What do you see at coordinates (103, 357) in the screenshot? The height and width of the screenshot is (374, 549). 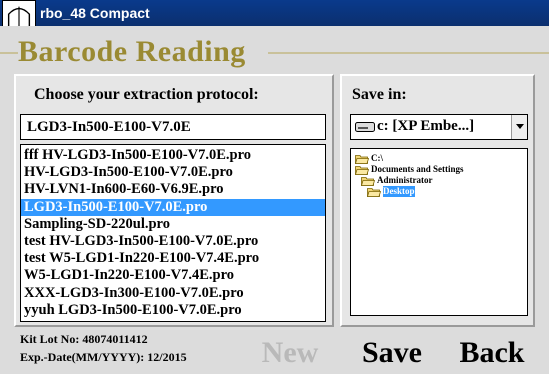 I see `expiry-date: Exp.-Date(MM/YYYY): 12/2015` at bounding box center [103, 357].